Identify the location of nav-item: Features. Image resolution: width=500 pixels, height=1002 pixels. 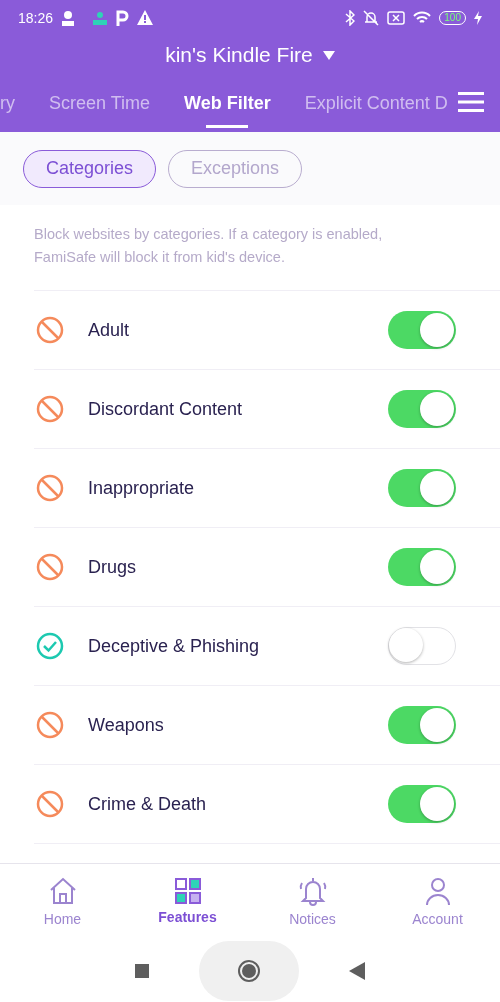
(187, 900).